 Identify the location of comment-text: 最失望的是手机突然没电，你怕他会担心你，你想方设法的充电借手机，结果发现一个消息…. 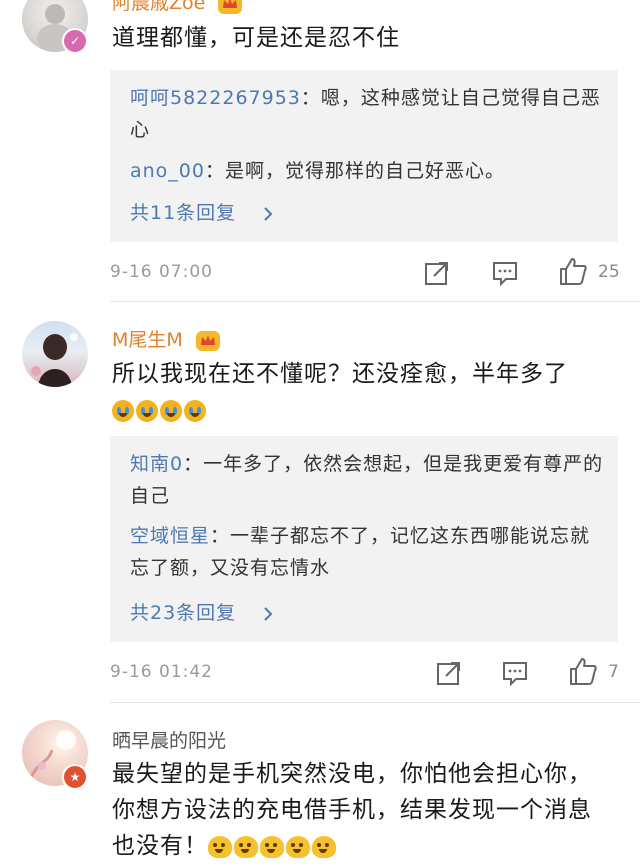
(361, 810).